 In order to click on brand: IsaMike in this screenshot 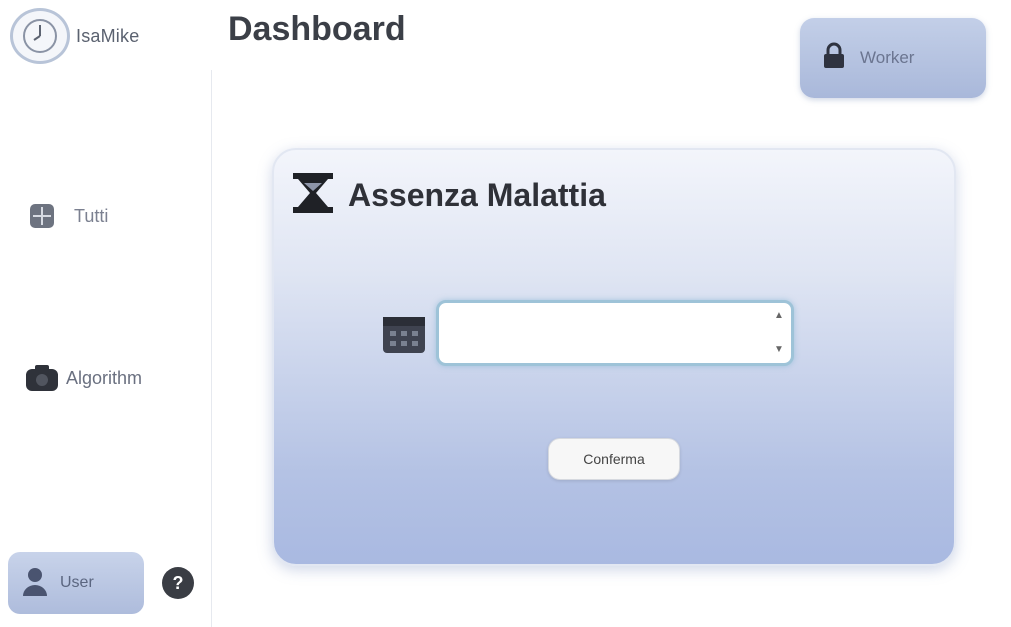, I will do `click(74, 36)`.